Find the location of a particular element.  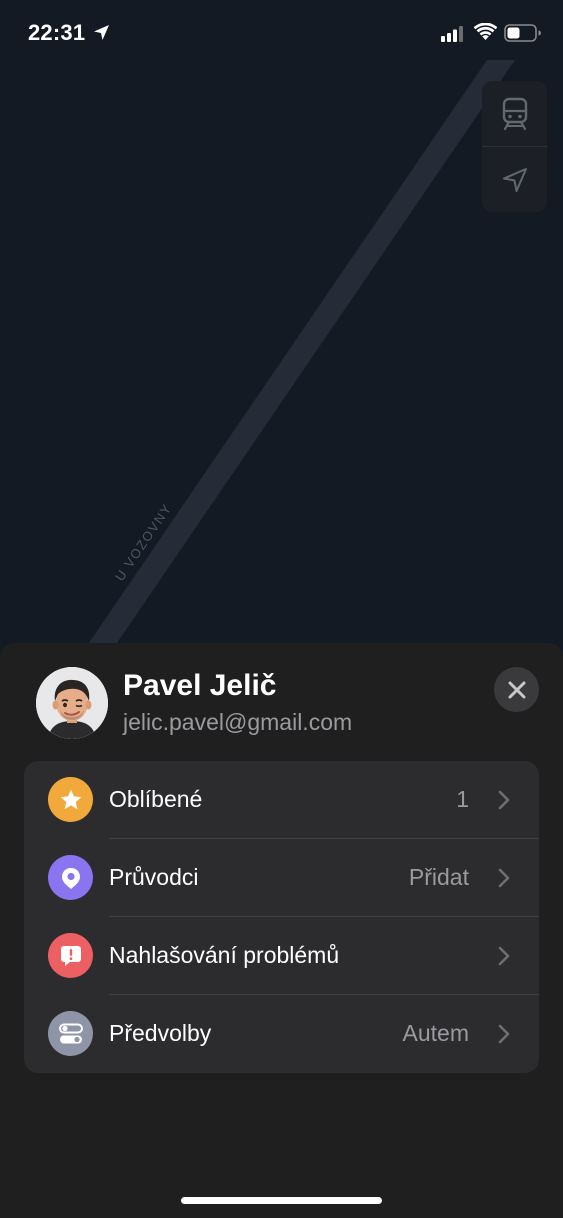

report-icon-badge is located at coordinates (70, 955).